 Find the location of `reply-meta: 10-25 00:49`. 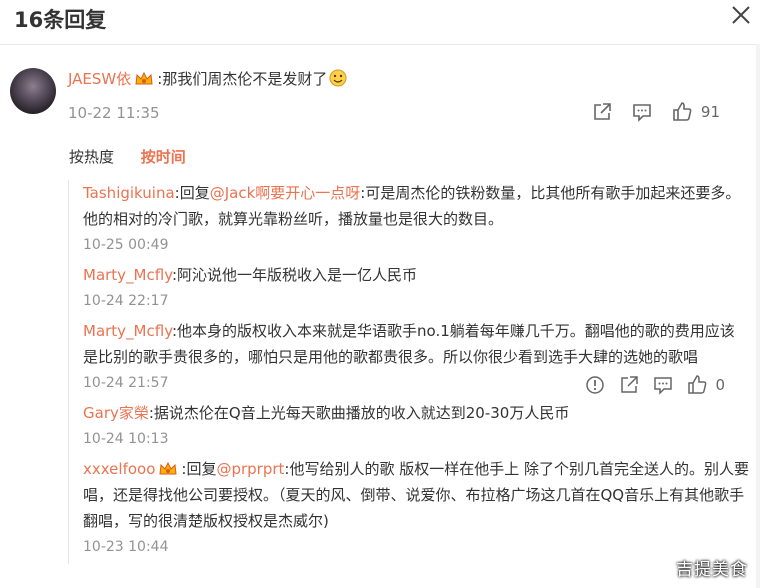

reply-meta: 10-25 00:49 is located at coordinates (416, 247).